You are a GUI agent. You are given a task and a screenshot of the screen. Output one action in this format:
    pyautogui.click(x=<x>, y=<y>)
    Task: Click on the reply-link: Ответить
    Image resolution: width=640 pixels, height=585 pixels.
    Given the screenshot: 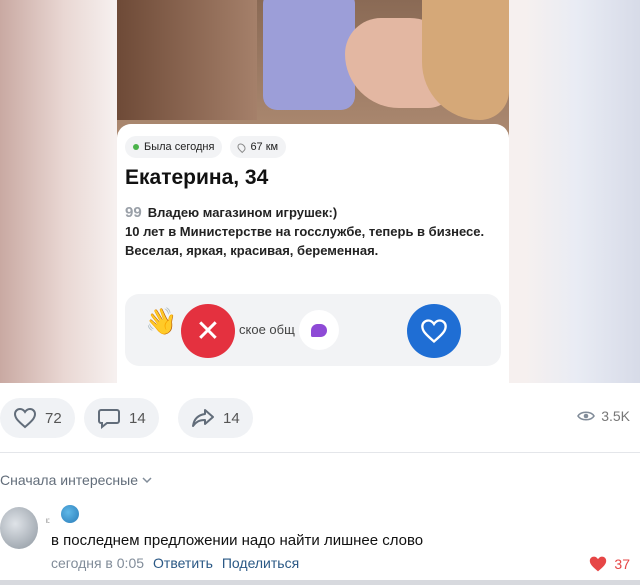 What is the action you would take?
    pyautogui.click(x=183, y=563)
    